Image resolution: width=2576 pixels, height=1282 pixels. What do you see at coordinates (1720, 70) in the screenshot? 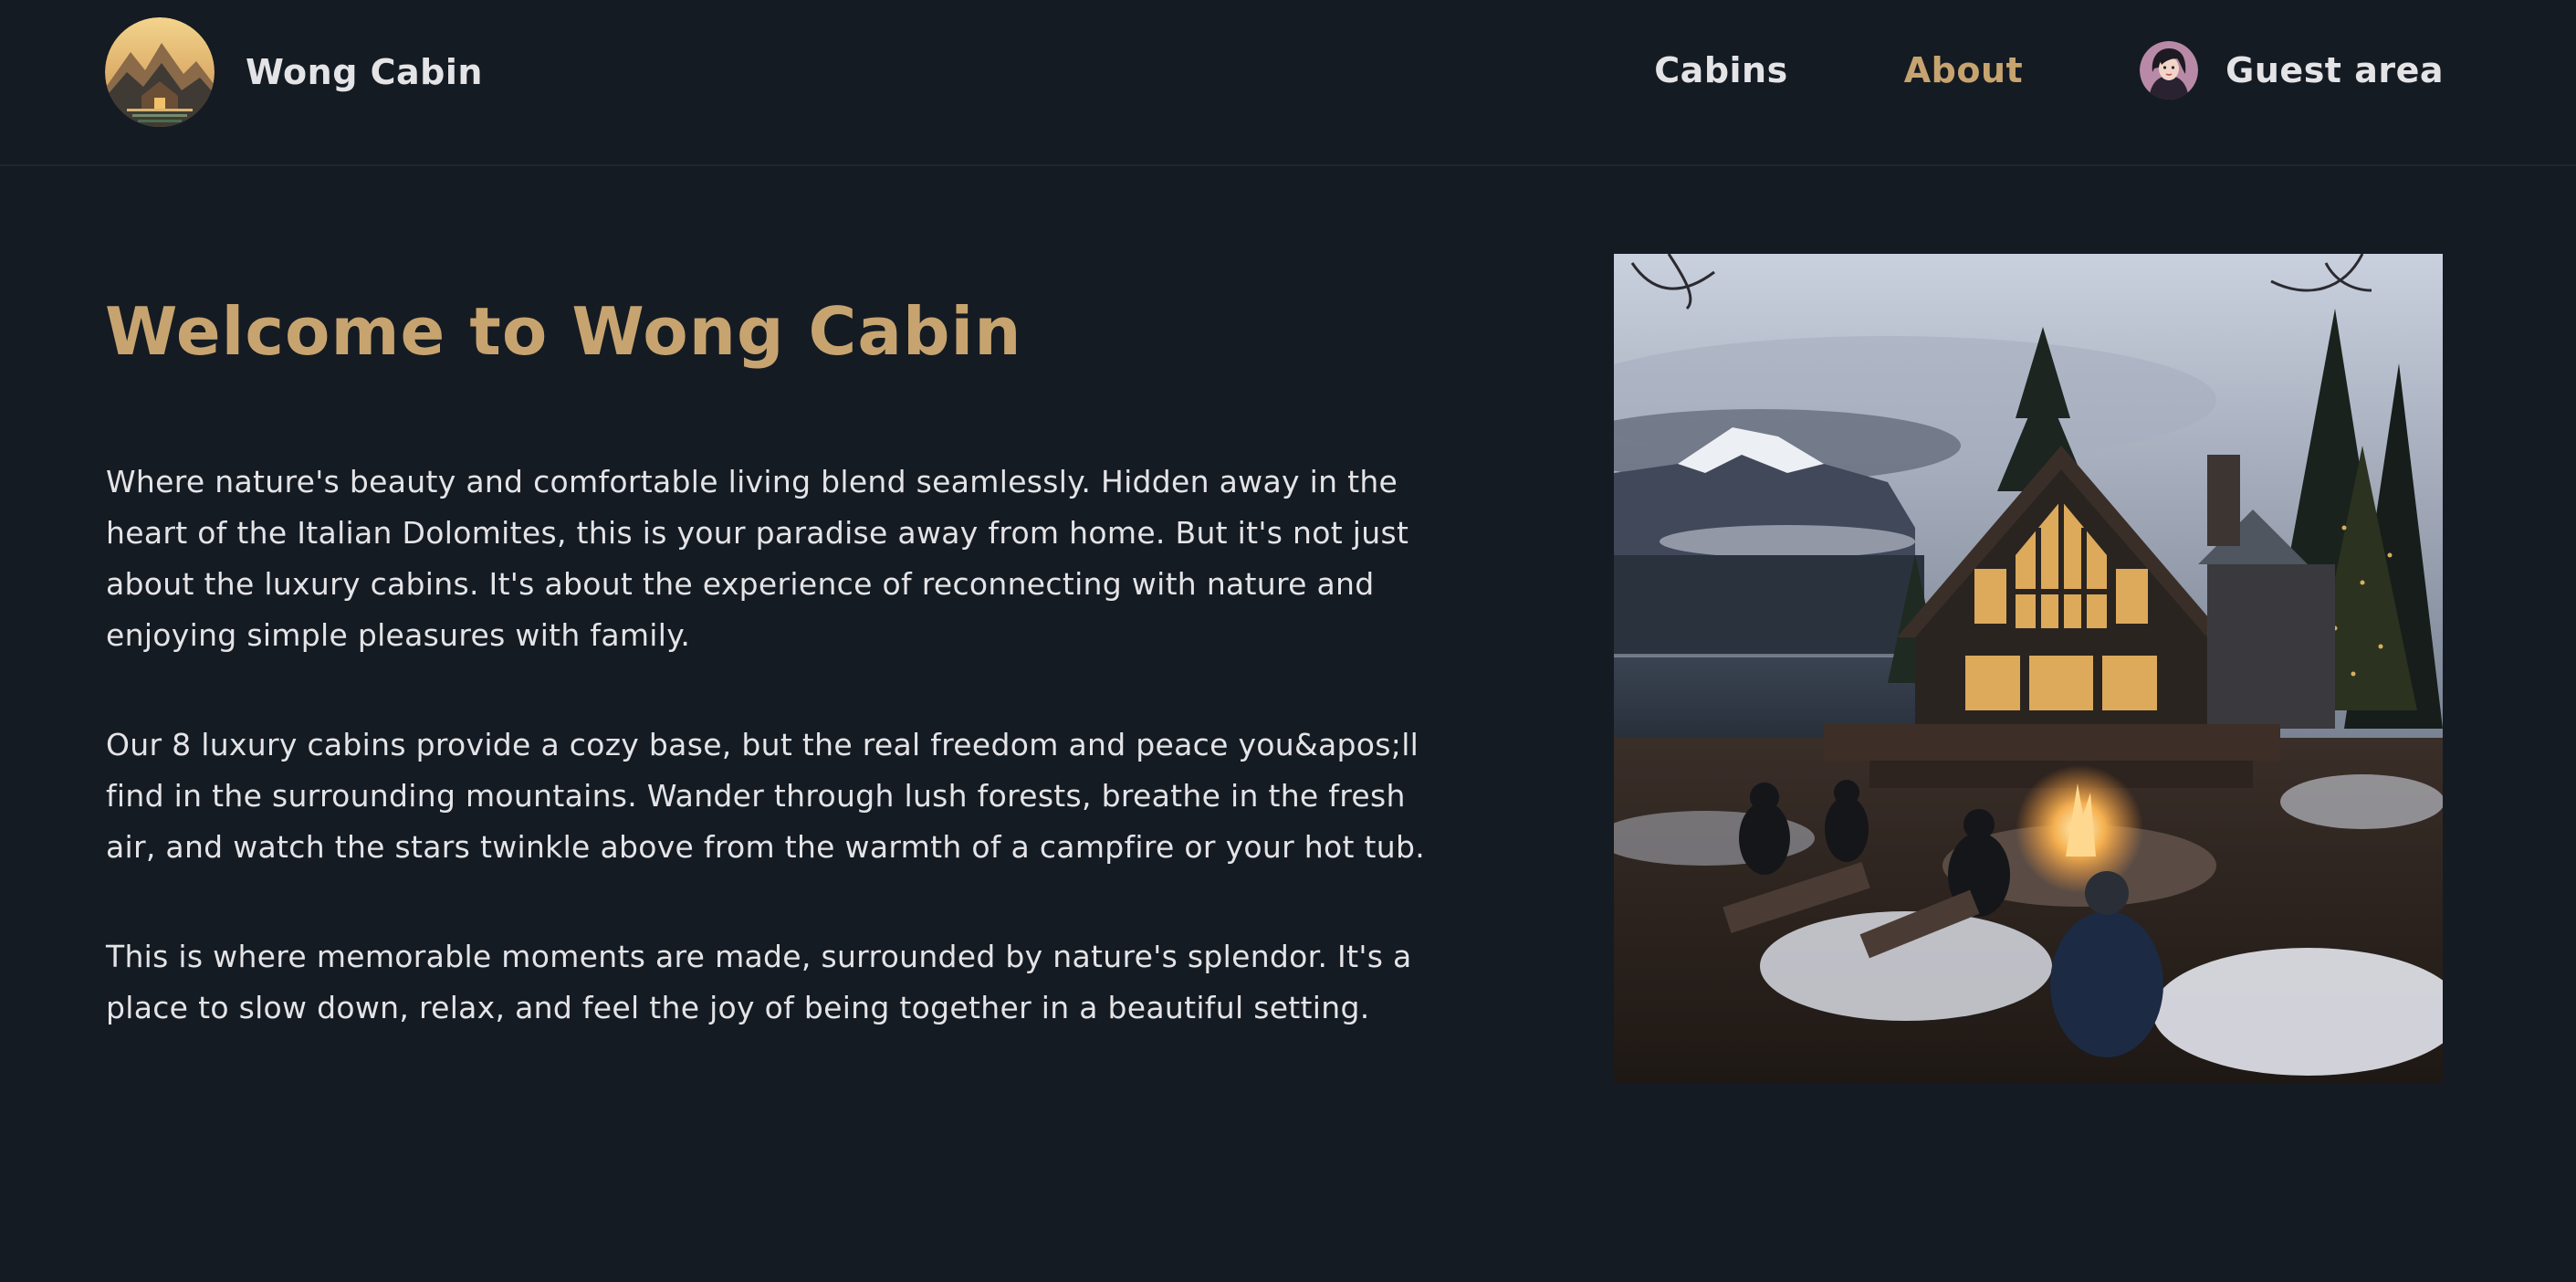
I see `nav-cabins-link: Cabins` at bounding box center [1720, 70].